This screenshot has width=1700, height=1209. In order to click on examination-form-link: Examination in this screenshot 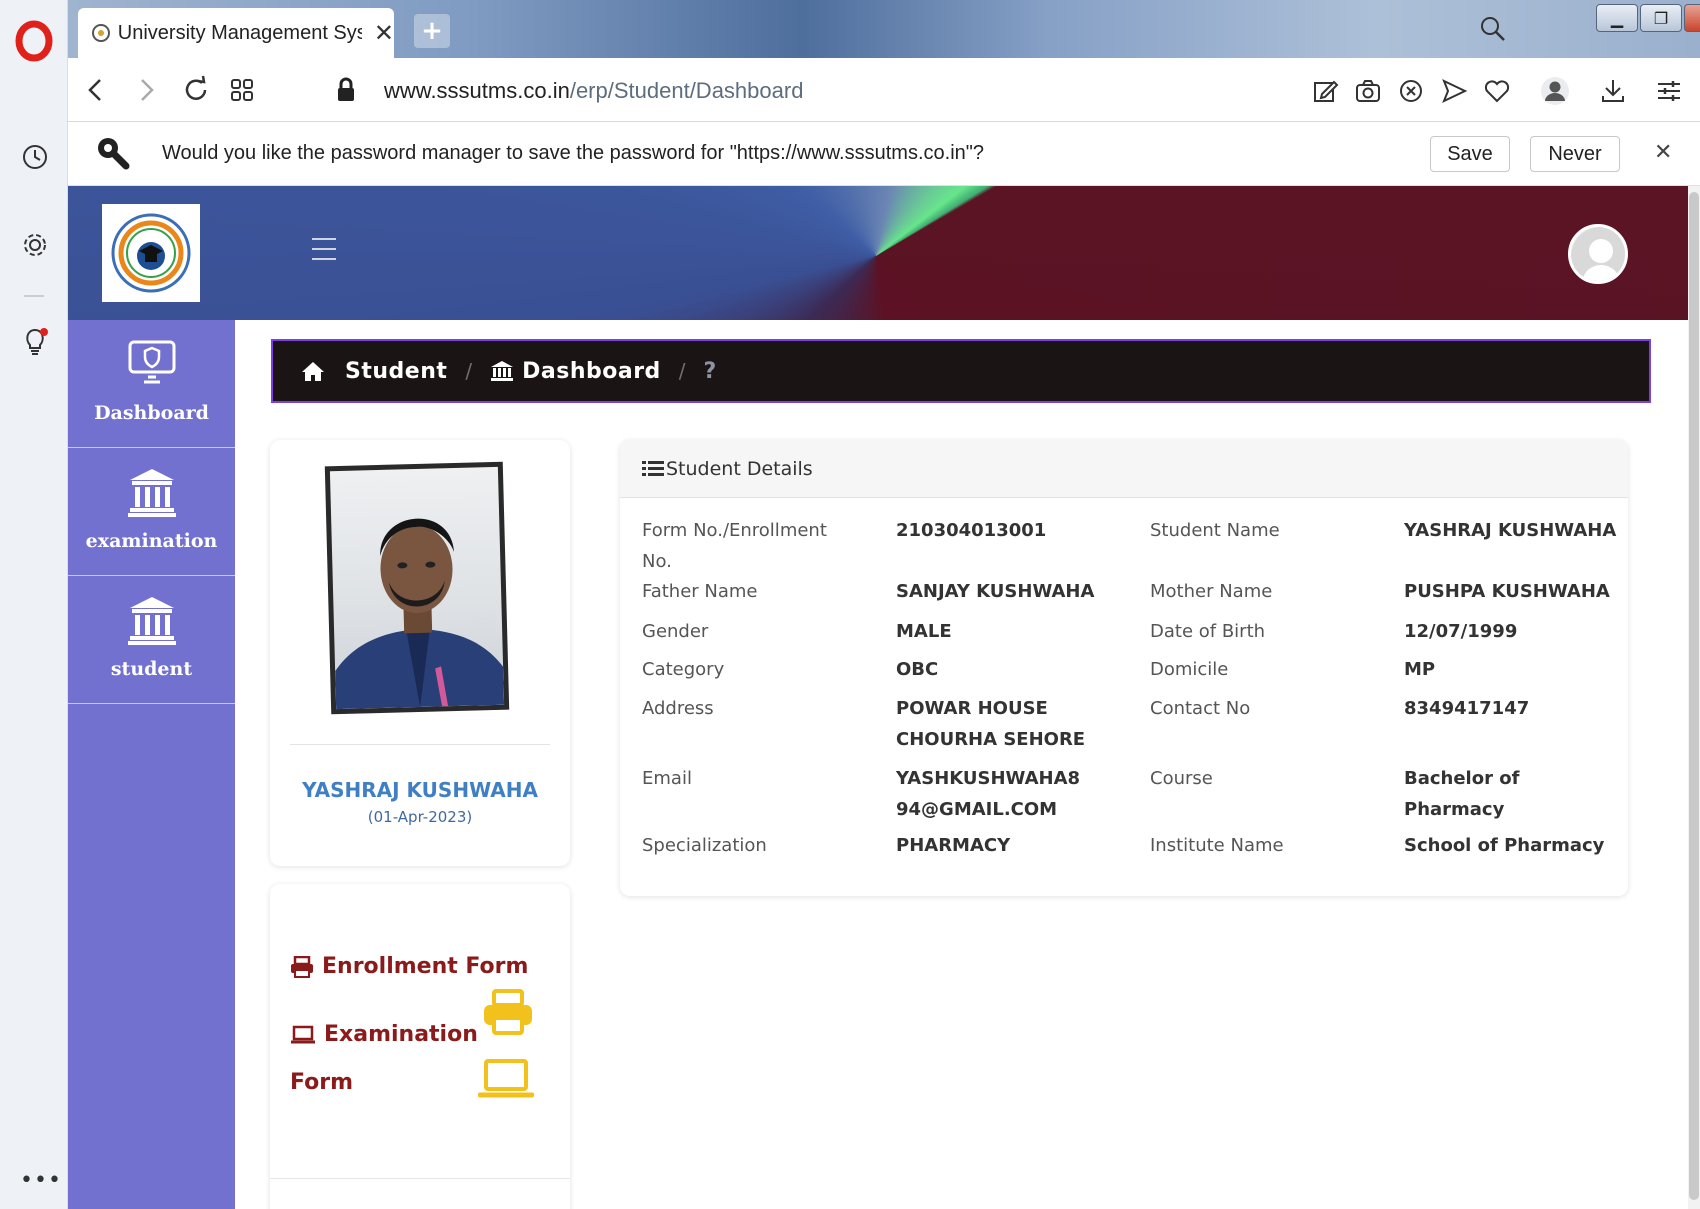, I will do `click(384, 1034)`.